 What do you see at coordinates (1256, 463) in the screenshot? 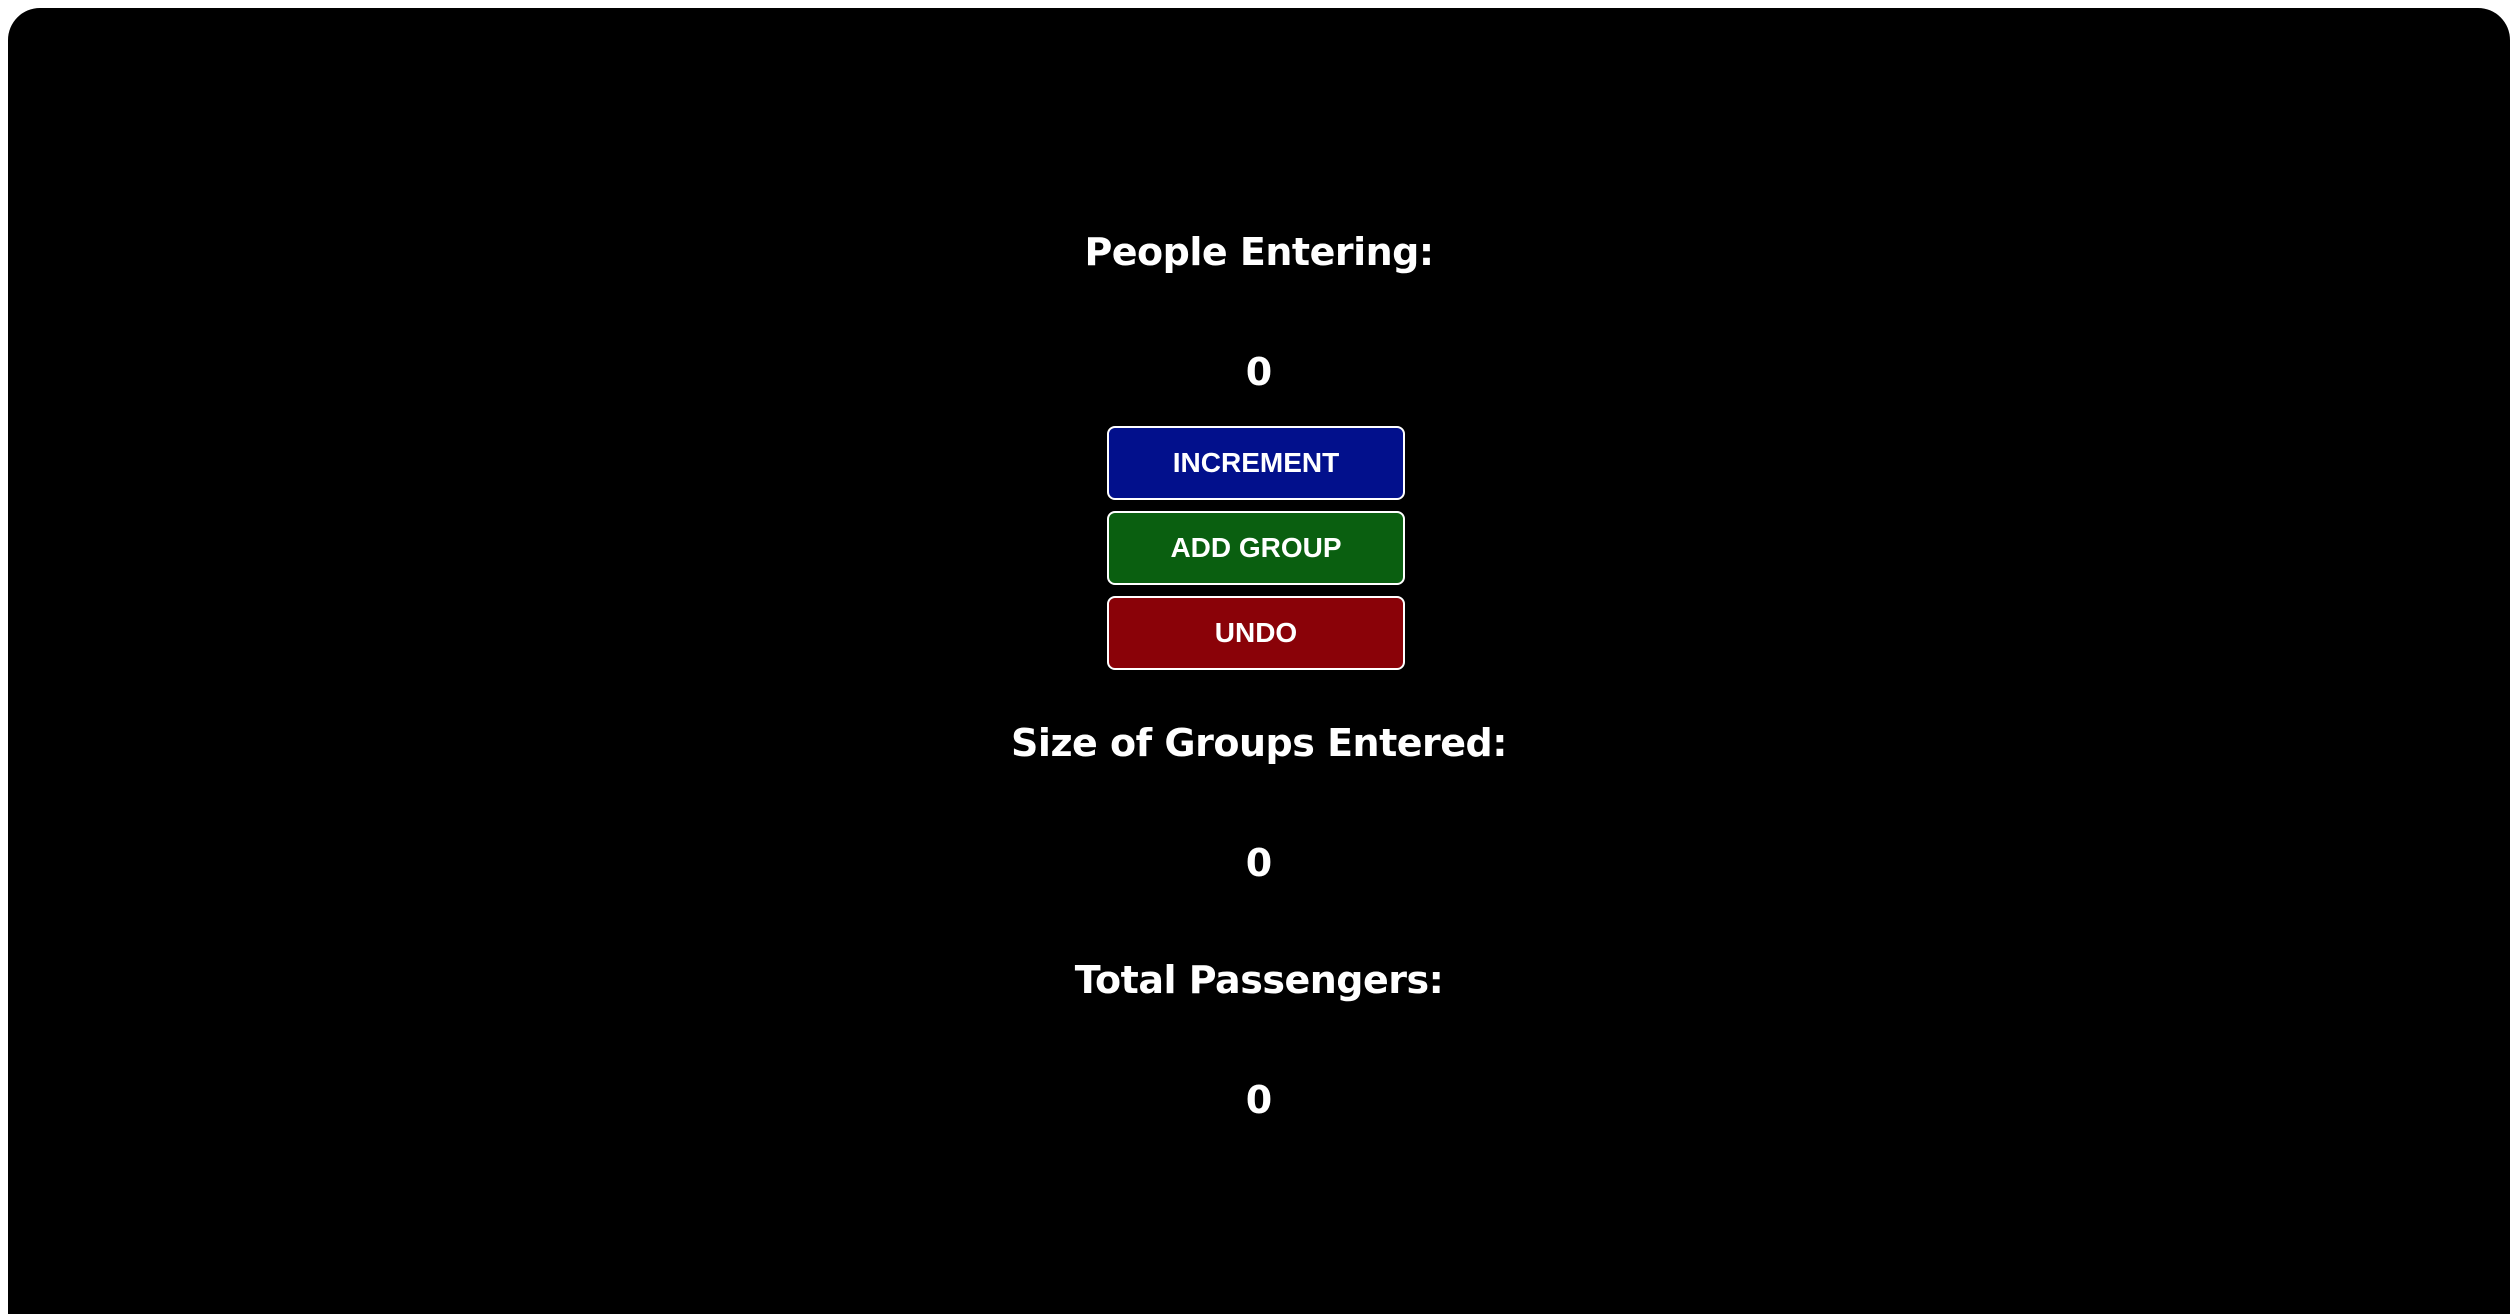
I see `increment-button: INCREMENT` at bounding box center [1256, 463].